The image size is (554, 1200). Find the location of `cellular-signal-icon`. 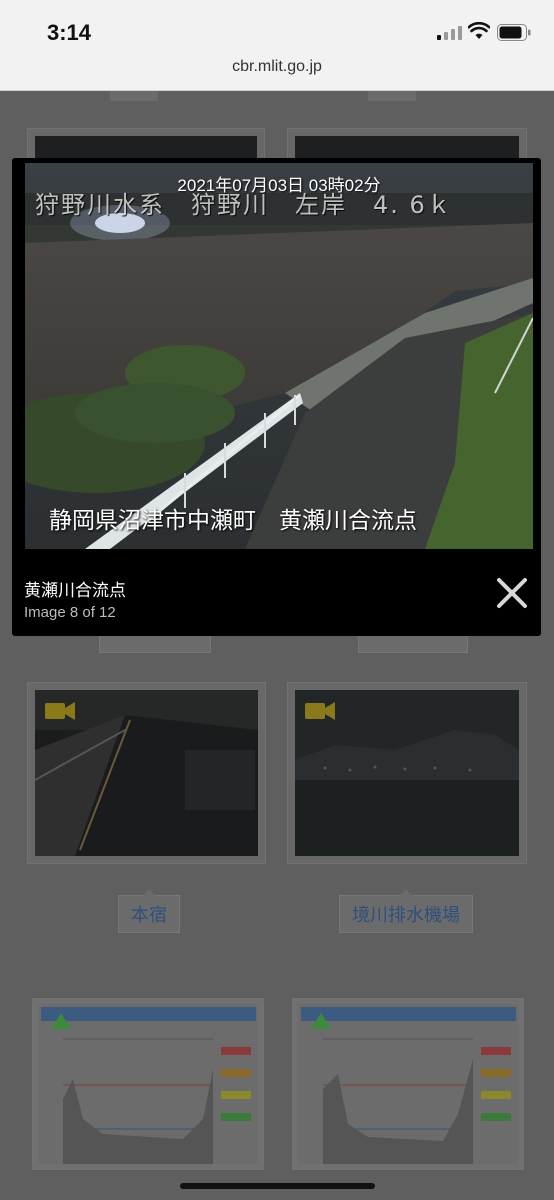

cellular-signal-icon is located at coordinates (449, 33).